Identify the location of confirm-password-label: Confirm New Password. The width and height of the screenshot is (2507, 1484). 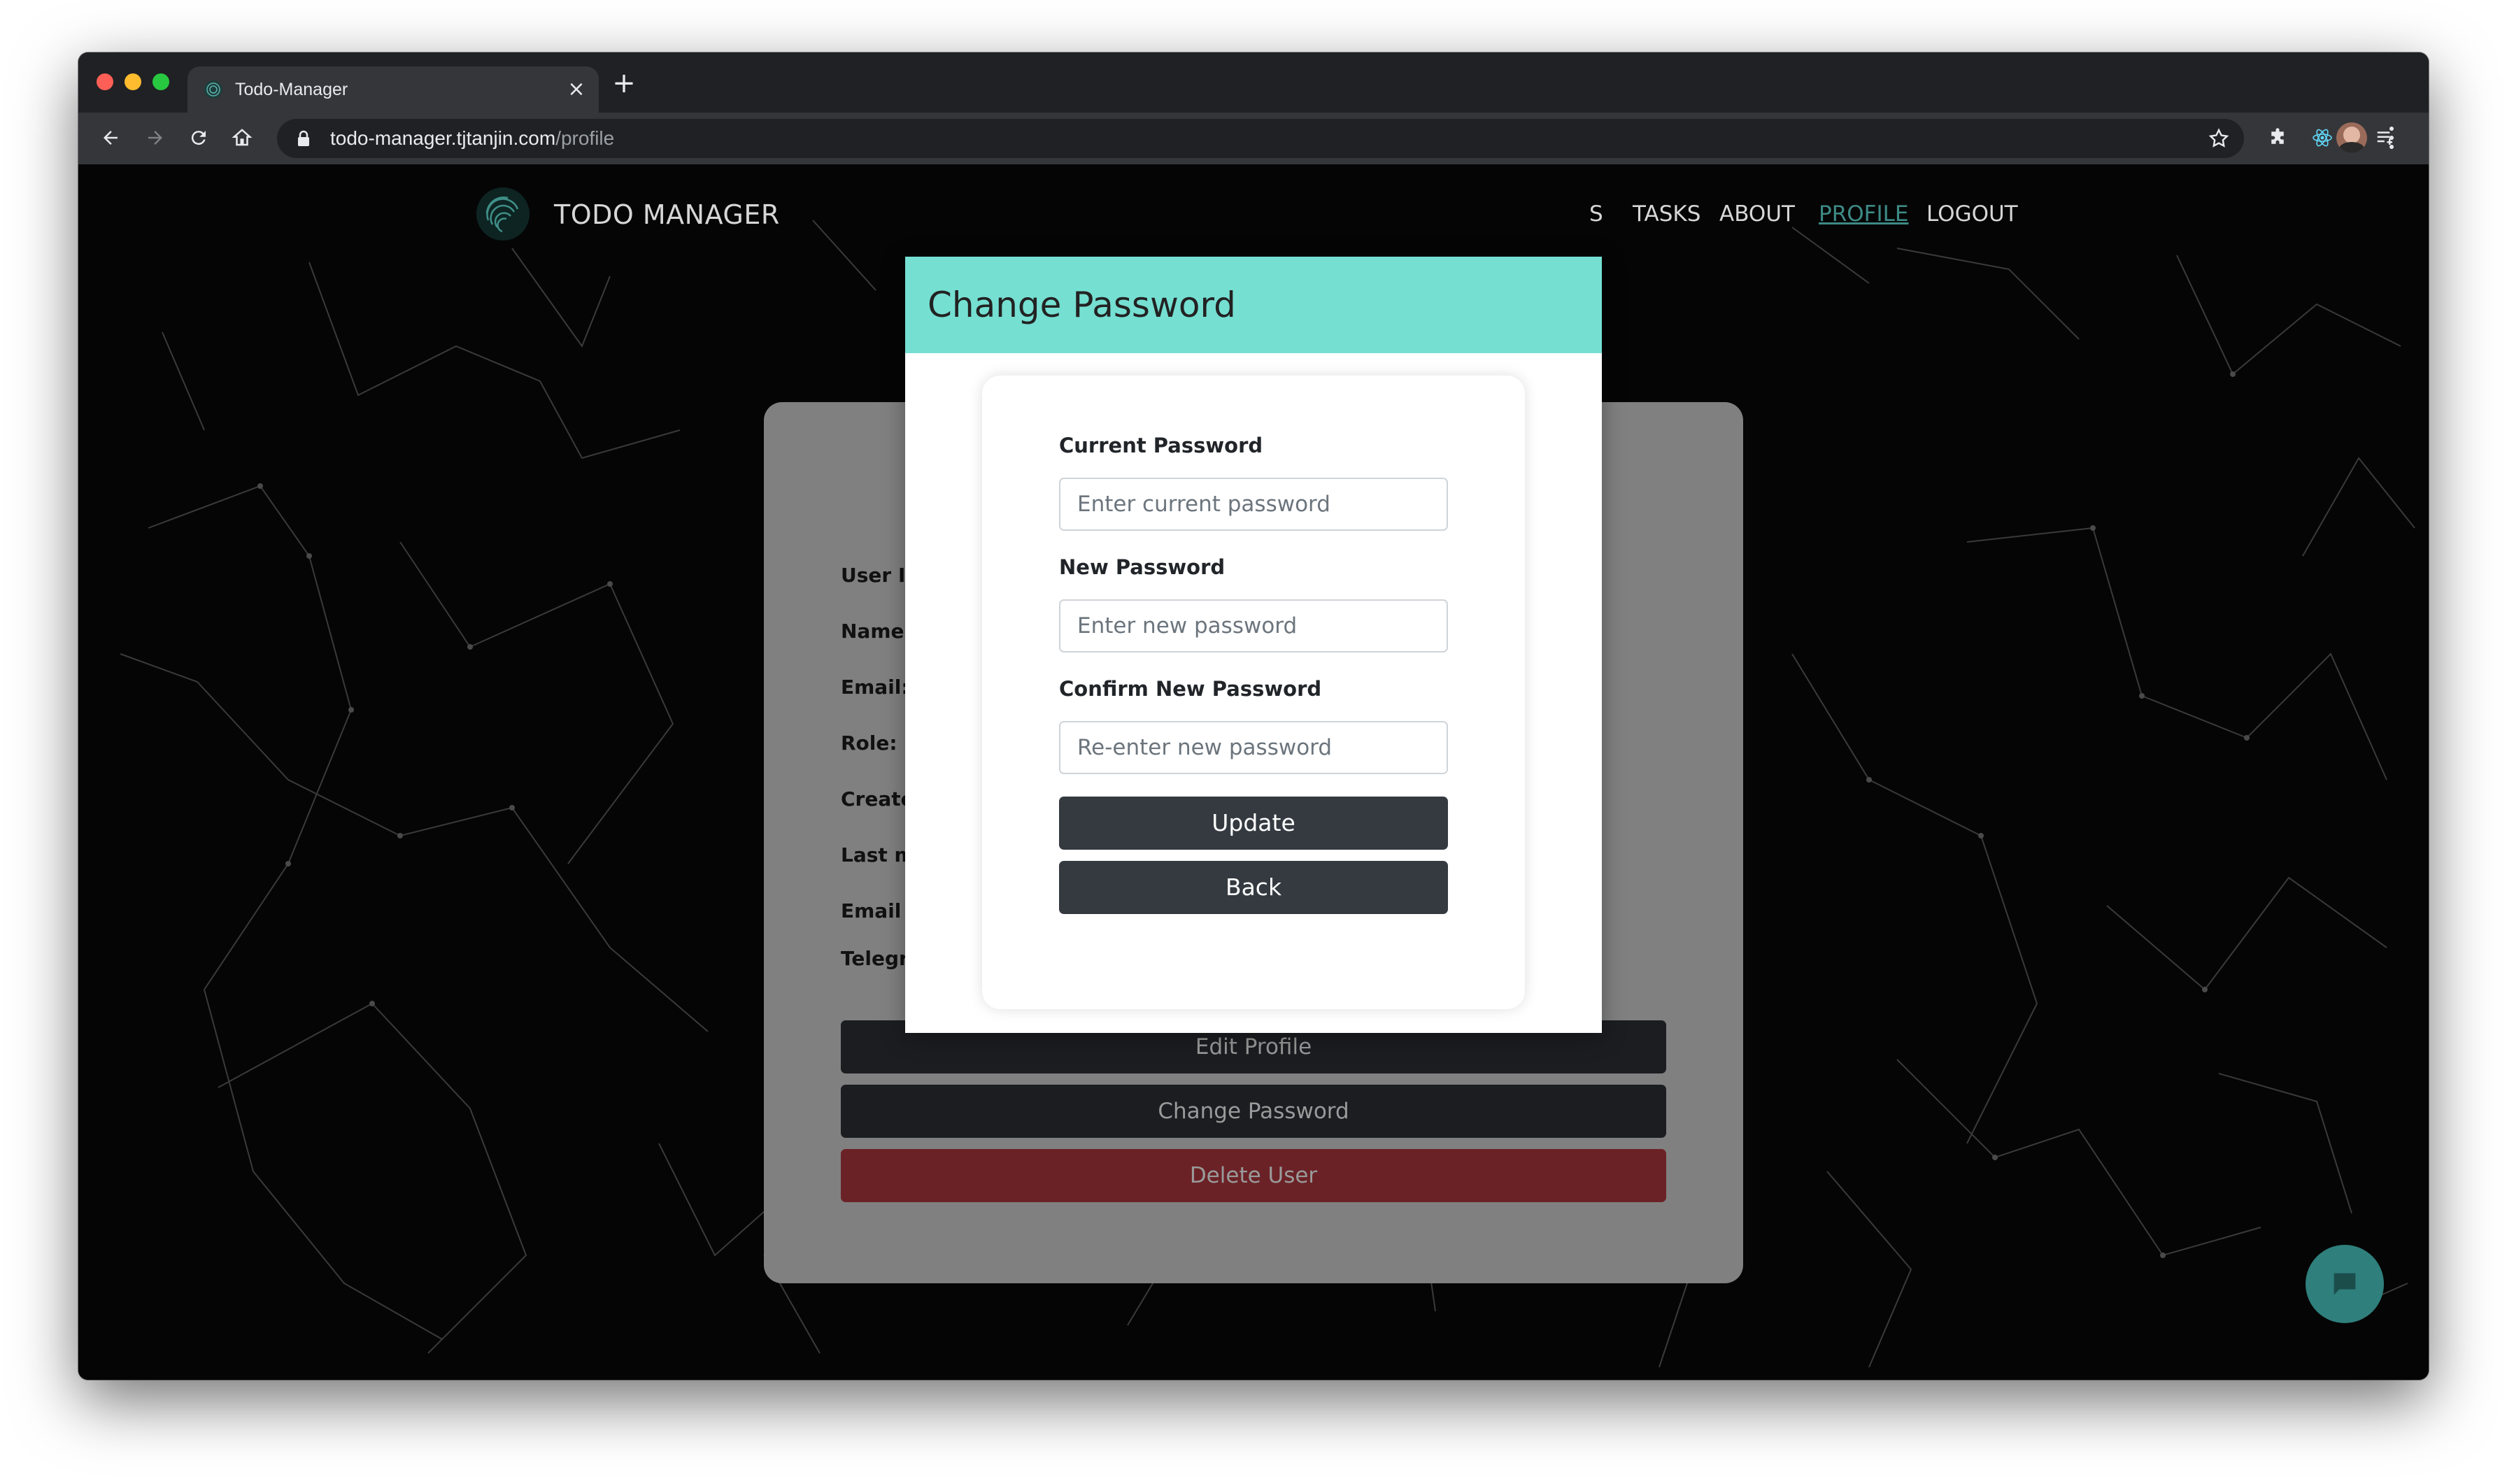
(1191, 689).